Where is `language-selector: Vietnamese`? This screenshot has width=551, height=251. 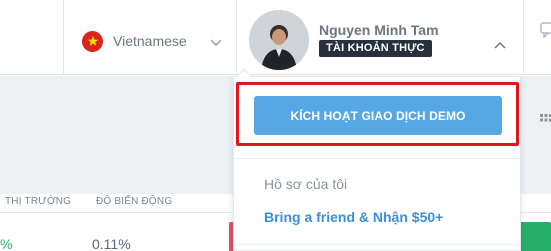 language-selector: Vietnamese is located at coordinates (134, 41).